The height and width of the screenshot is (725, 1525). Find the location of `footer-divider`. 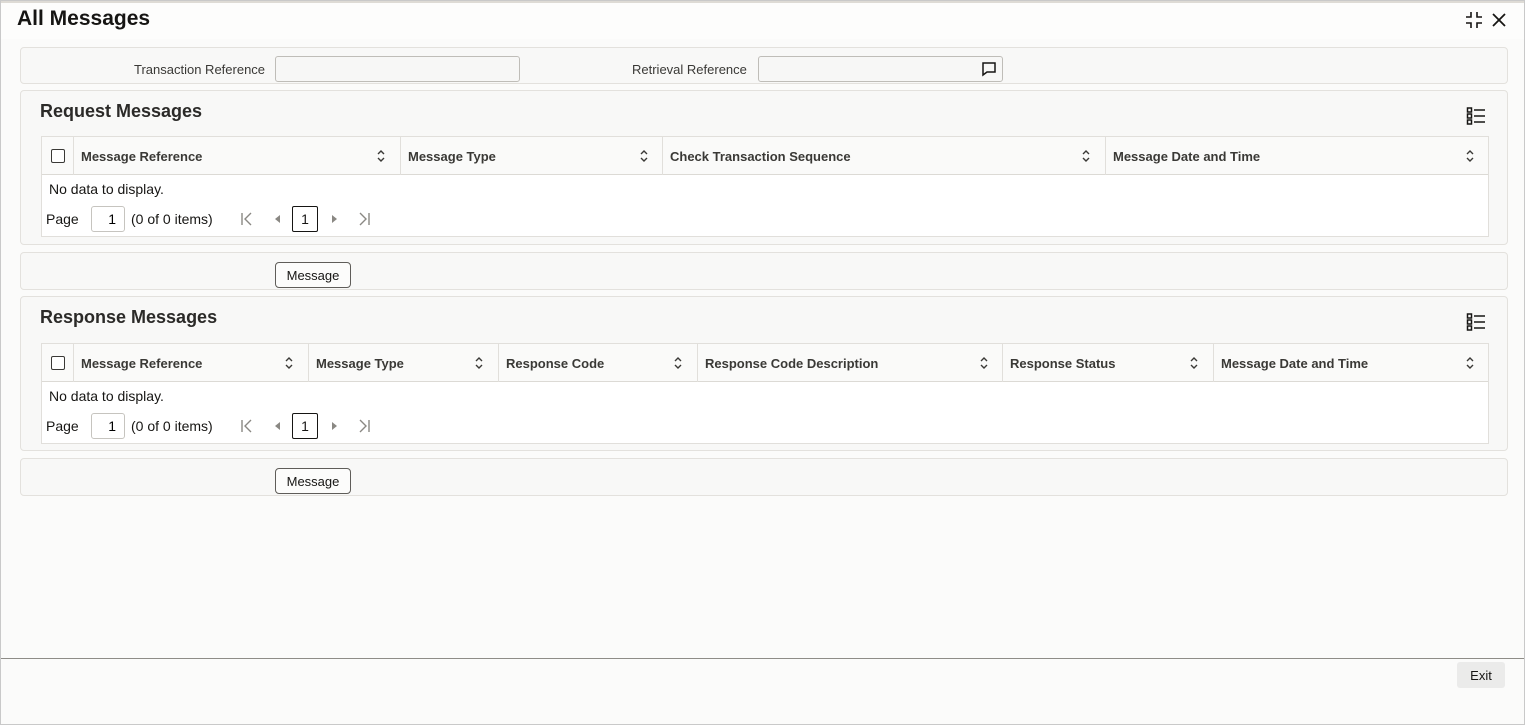

footer-divider is located at coordinates (762, 658).